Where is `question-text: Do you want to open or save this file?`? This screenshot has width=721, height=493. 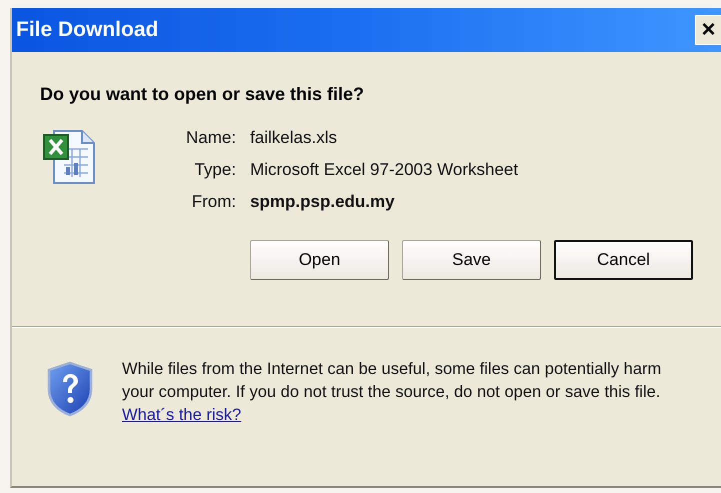
question-text: Do you want to open or save this file? is located at coordinates (203, 94).